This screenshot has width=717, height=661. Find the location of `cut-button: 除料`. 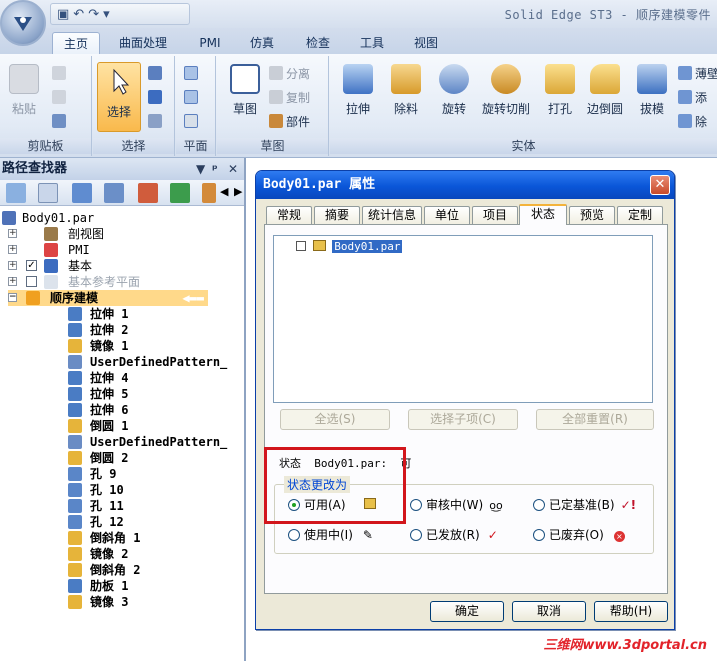

cut-button: 除料 is located at coordinates (406, 90).